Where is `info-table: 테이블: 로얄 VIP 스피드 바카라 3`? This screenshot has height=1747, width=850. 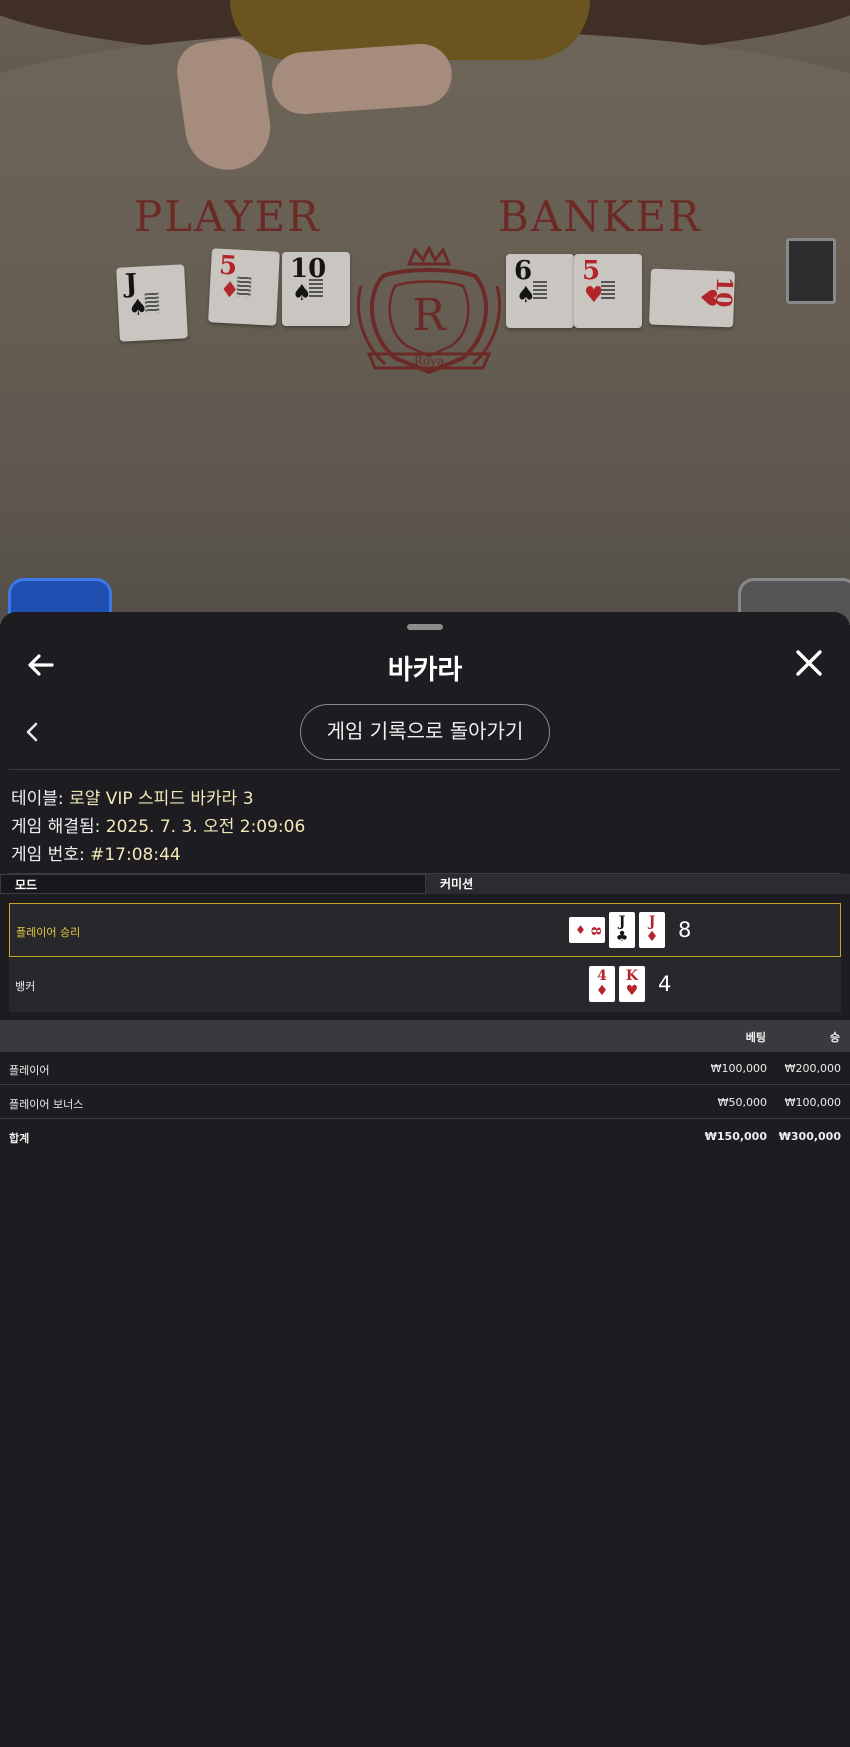
info-table: 테이블: 로얄 VIP 스피드 바카라 3 is located at coordinates (132, 796).